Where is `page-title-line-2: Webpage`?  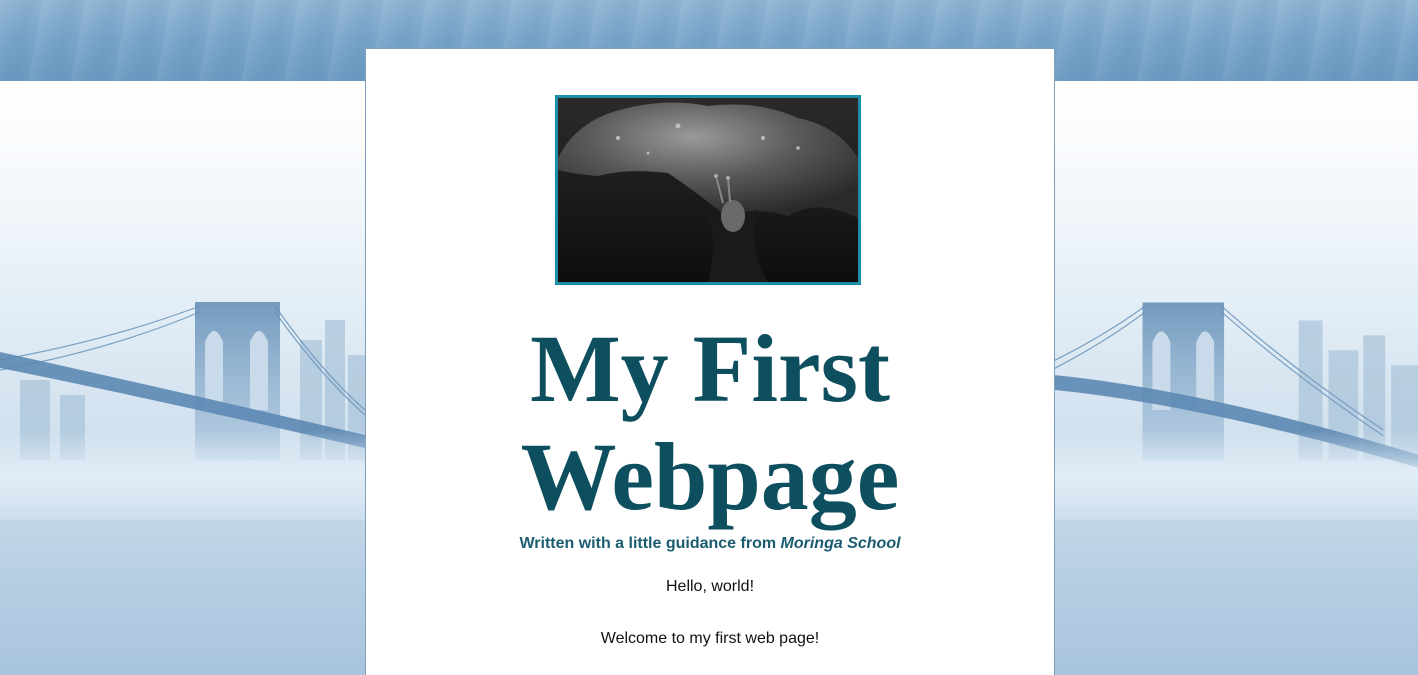
page-title-line-2: Webpage is located at coordinates (710, 476).